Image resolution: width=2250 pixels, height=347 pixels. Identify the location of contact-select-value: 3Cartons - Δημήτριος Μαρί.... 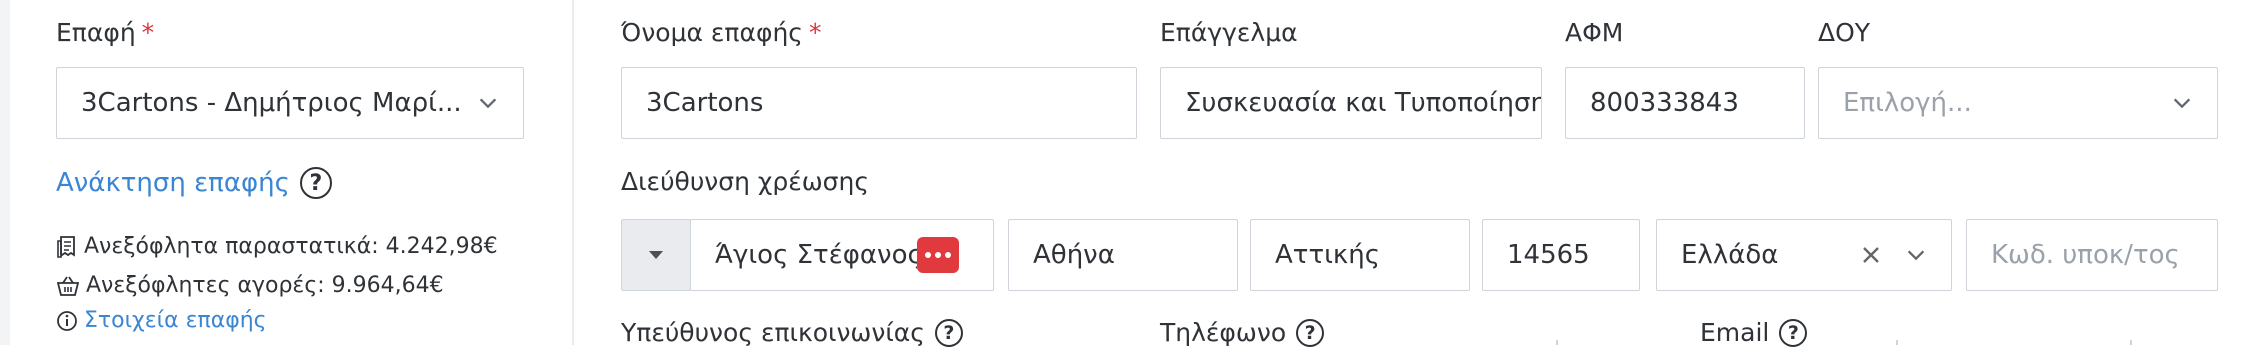
(271, 103).